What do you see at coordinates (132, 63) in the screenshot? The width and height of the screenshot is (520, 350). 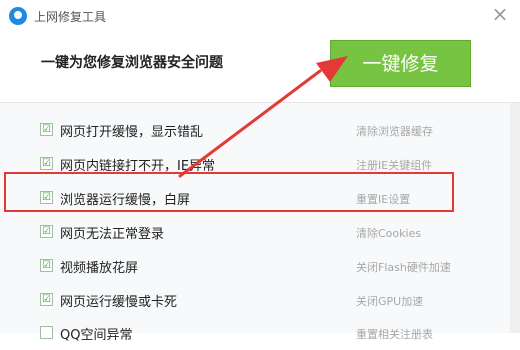 I see `page-heading: 一键为您修复浏览器安全问题` at bounding box center [132, 63].